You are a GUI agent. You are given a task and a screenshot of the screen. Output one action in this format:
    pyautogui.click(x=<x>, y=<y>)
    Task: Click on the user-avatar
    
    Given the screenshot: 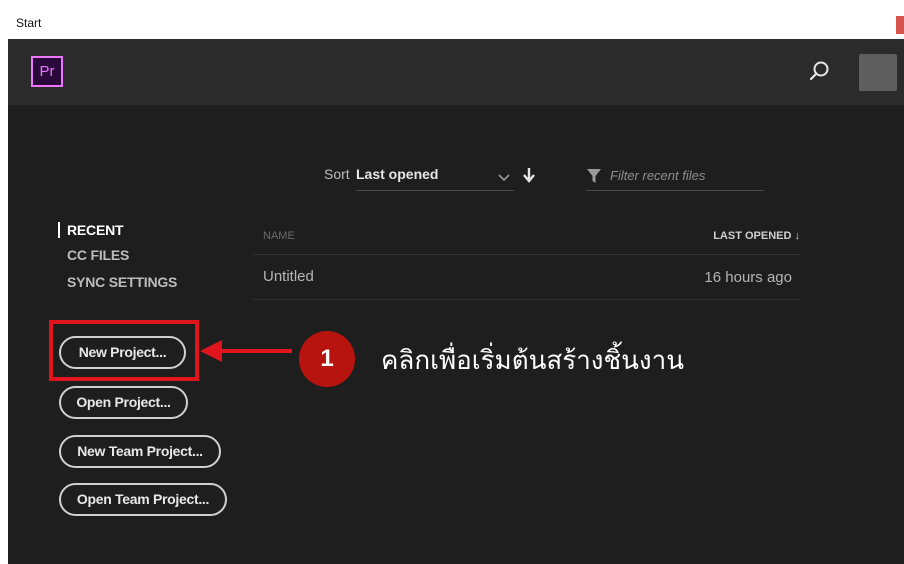 What is the action you would take?
    pyautogui.click(x=878, y=72)
    